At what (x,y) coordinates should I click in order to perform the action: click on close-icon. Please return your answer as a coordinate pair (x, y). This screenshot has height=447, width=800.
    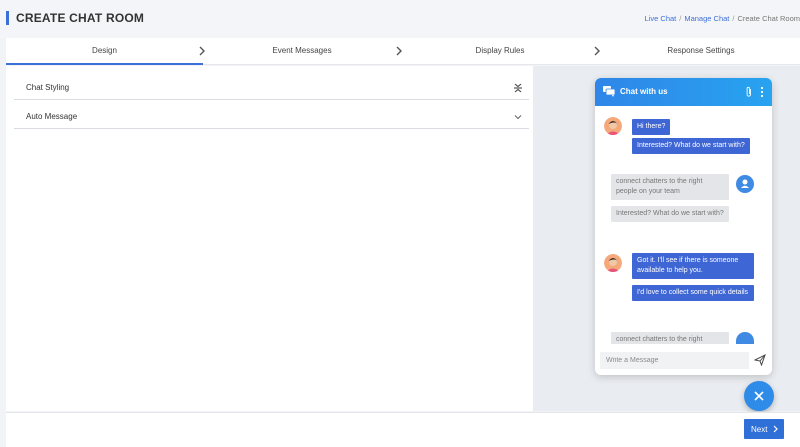
    Looking at the image, I should click on (759, 396).